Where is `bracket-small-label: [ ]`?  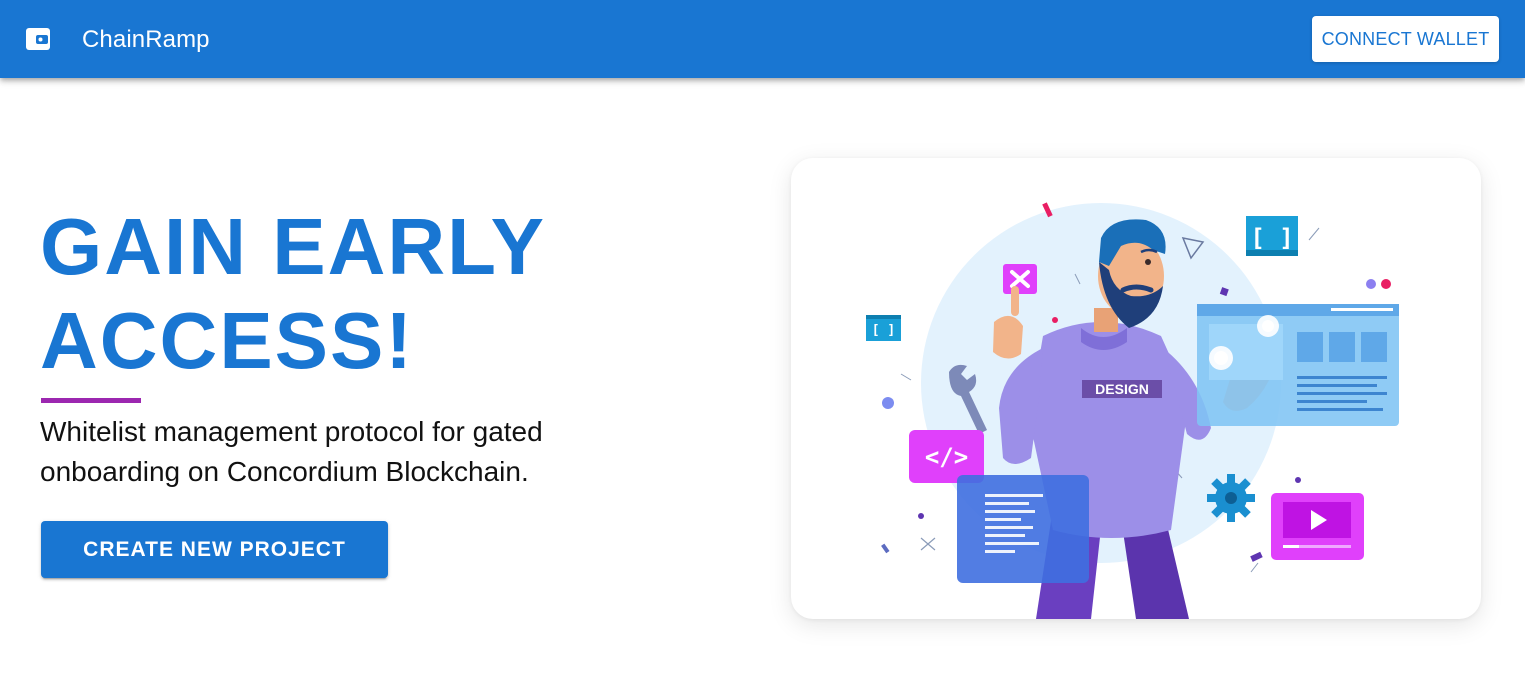 bracket-small-label: [ ] is located at coordinates (883, 330).